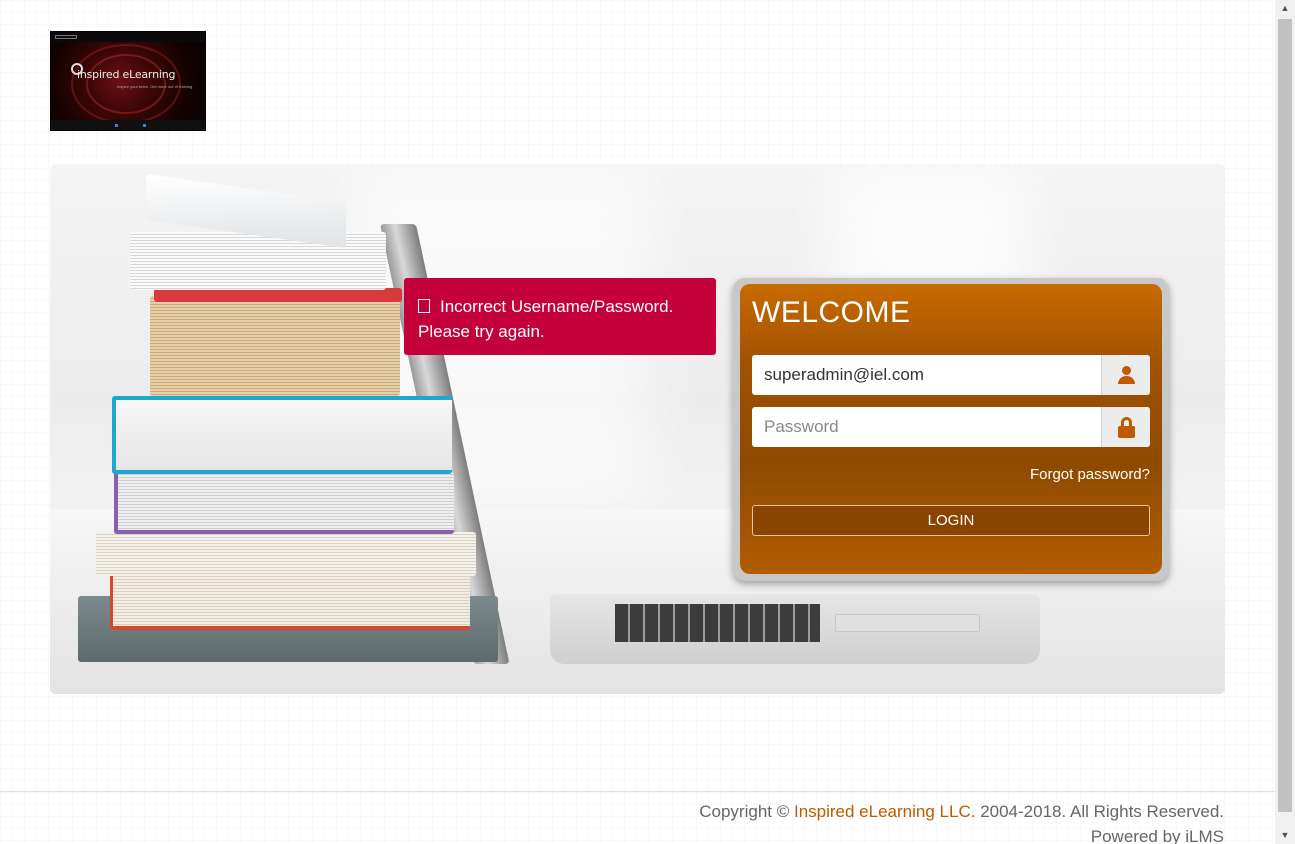 The width and height of the screenshot is (1295, 844). Describe the element at coordinates (424, 306) in the screenshot. I see `alert-icon` at that location.